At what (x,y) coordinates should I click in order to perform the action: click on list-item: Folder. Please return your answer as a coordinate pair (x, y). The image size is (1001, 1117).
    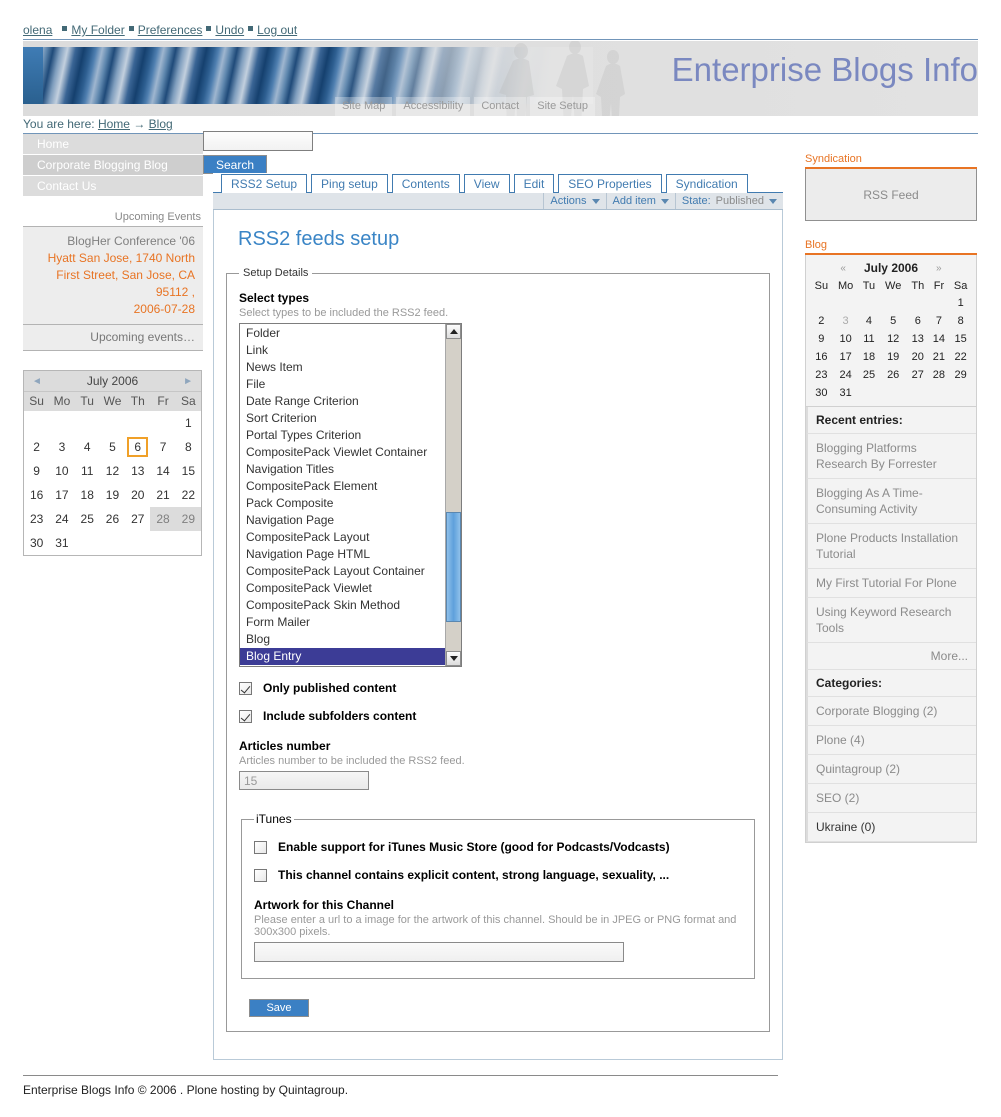
    Looking at the image, I should click on (350, 333).